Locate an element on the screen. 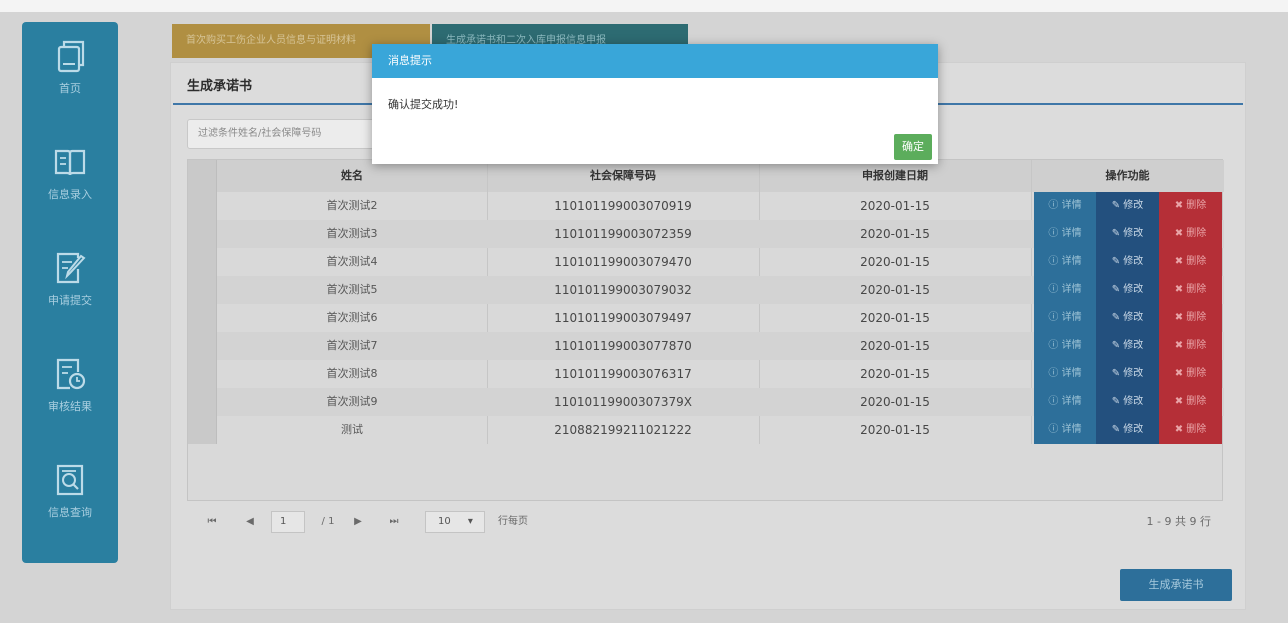 This screenshot has height=623, width=1288. sidebar-item-apply-submit: 申请提交 is located at coordinates (70, 284).